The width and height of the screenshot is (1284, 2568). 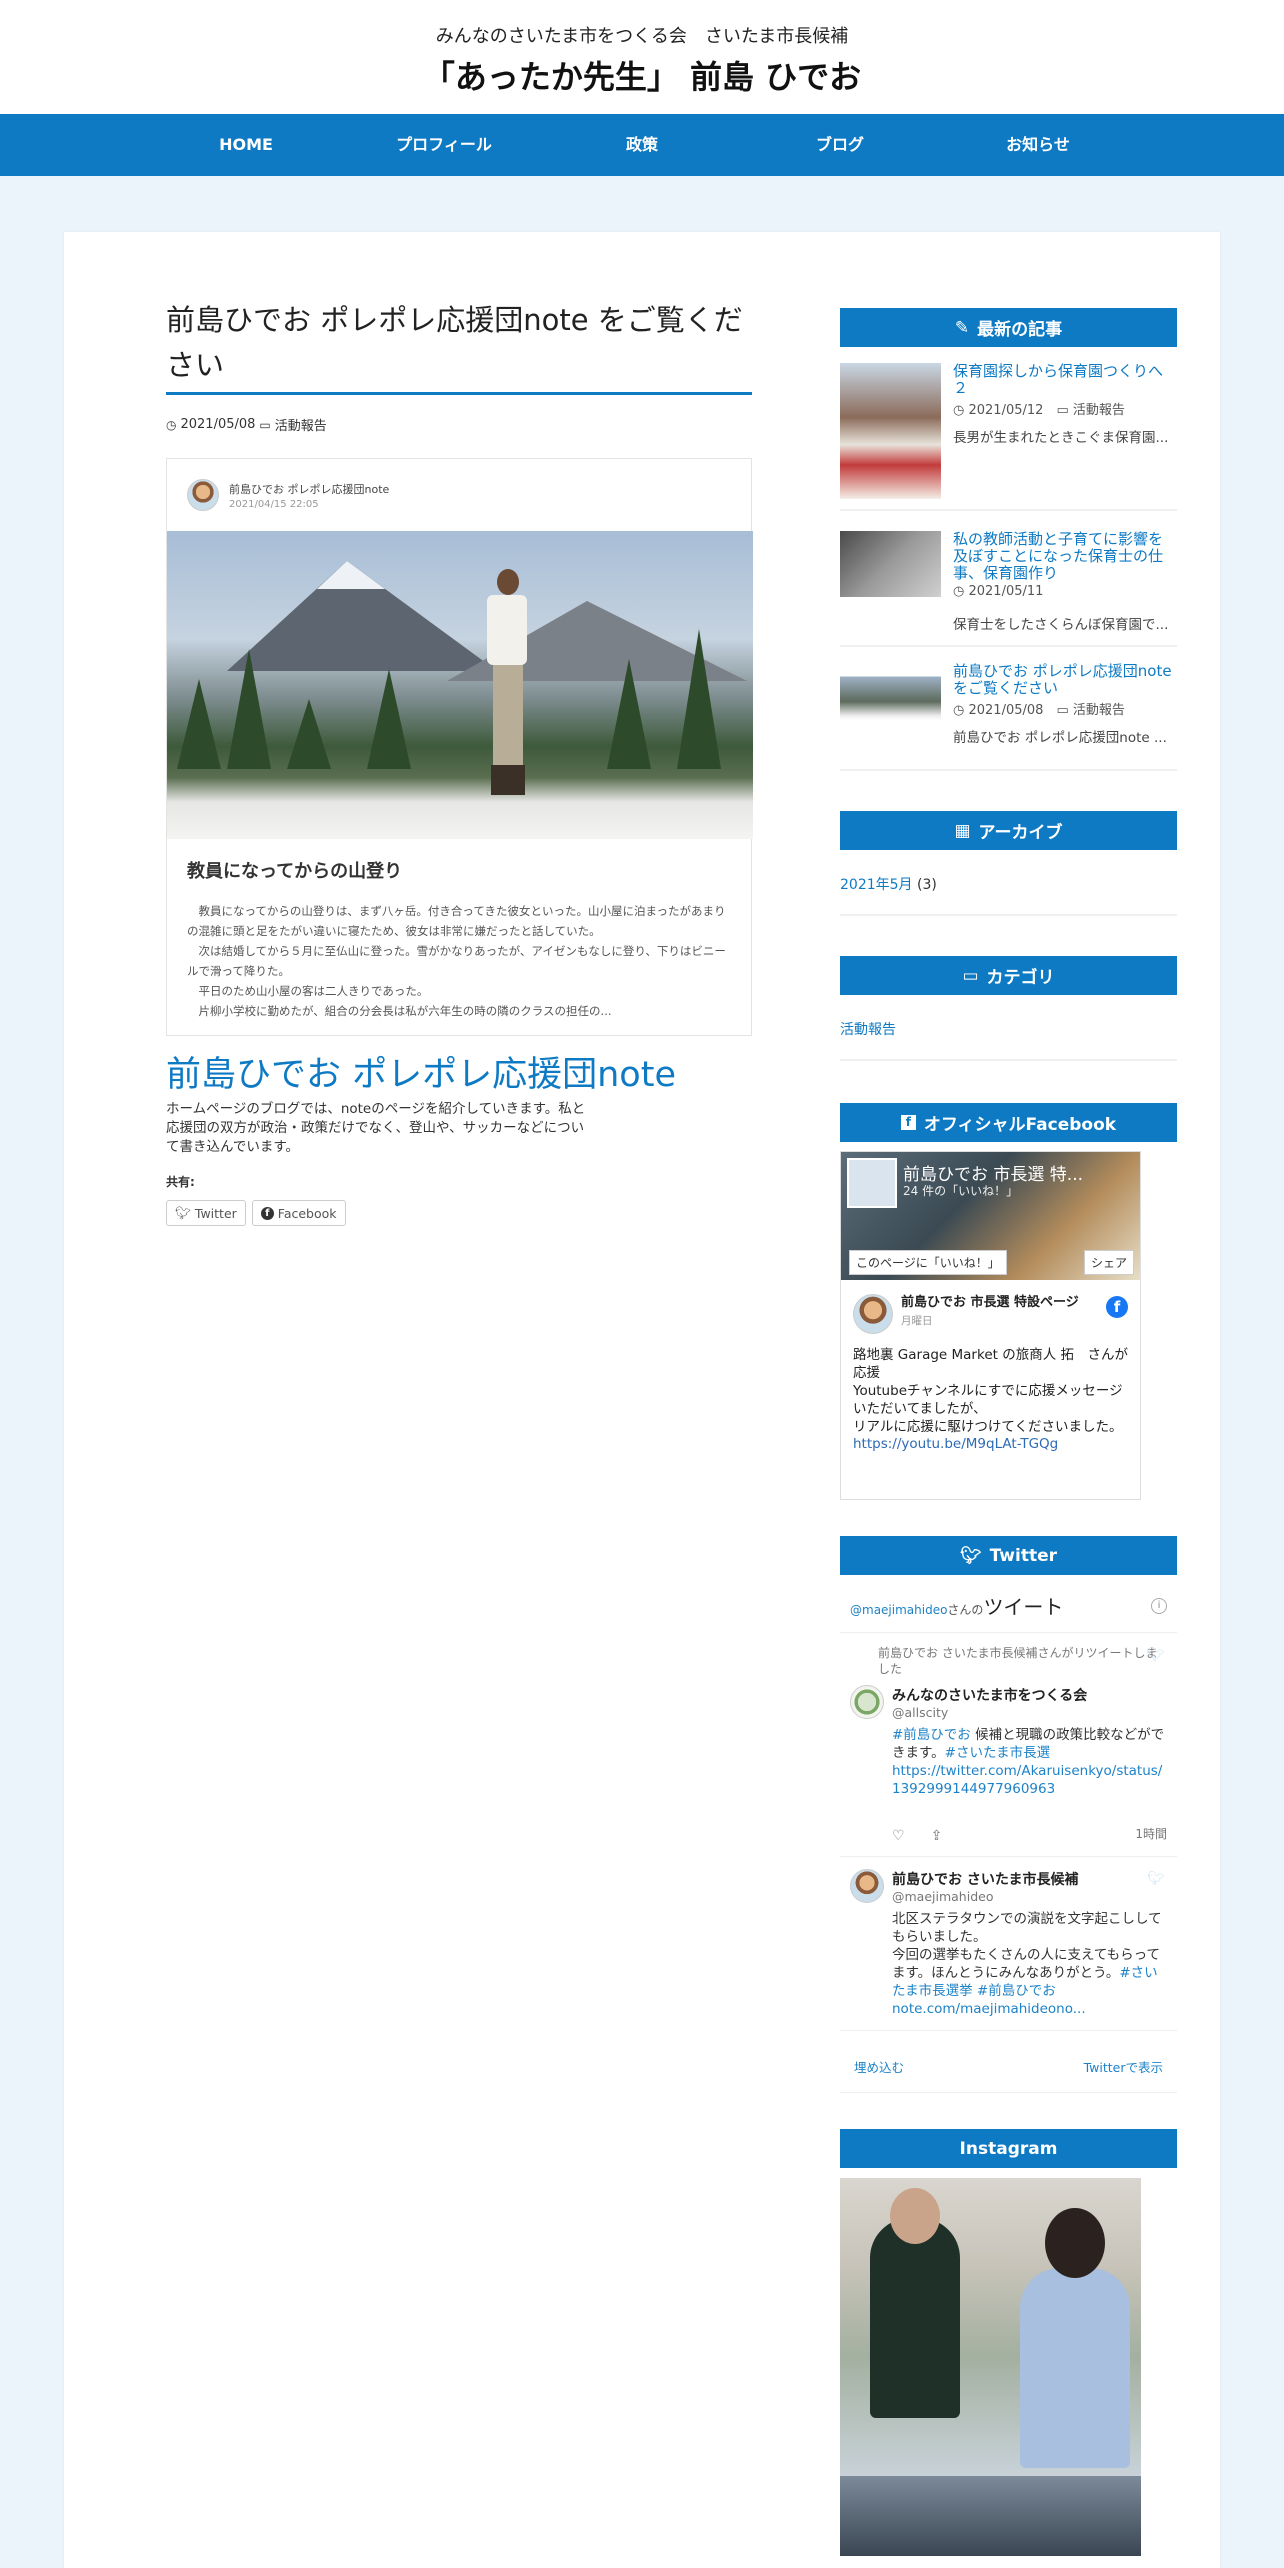 What do you see at coordinates (1029, 1879) in the screenshot?
I see `tweet-author: 前島ひでお さいたま市長候補` at bounding box center [1029, 1879].